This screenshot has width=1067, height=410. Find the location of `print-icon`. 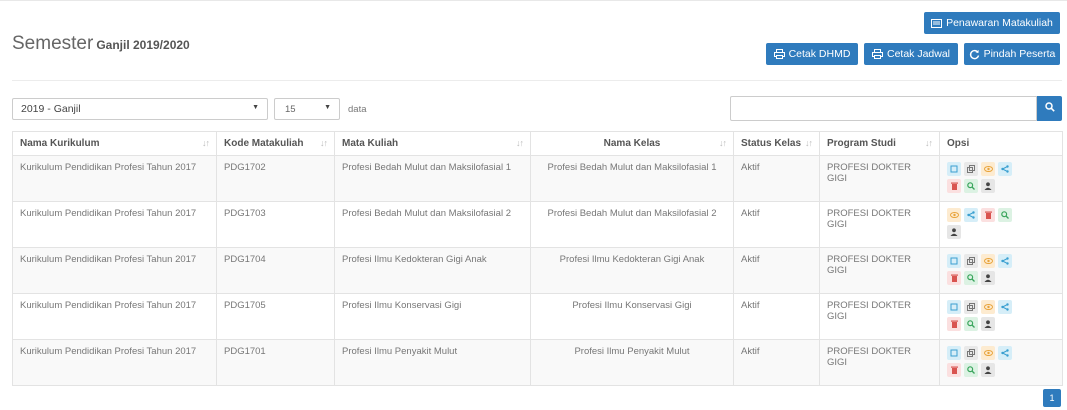

print-icon is located at coordinates (877, 54).